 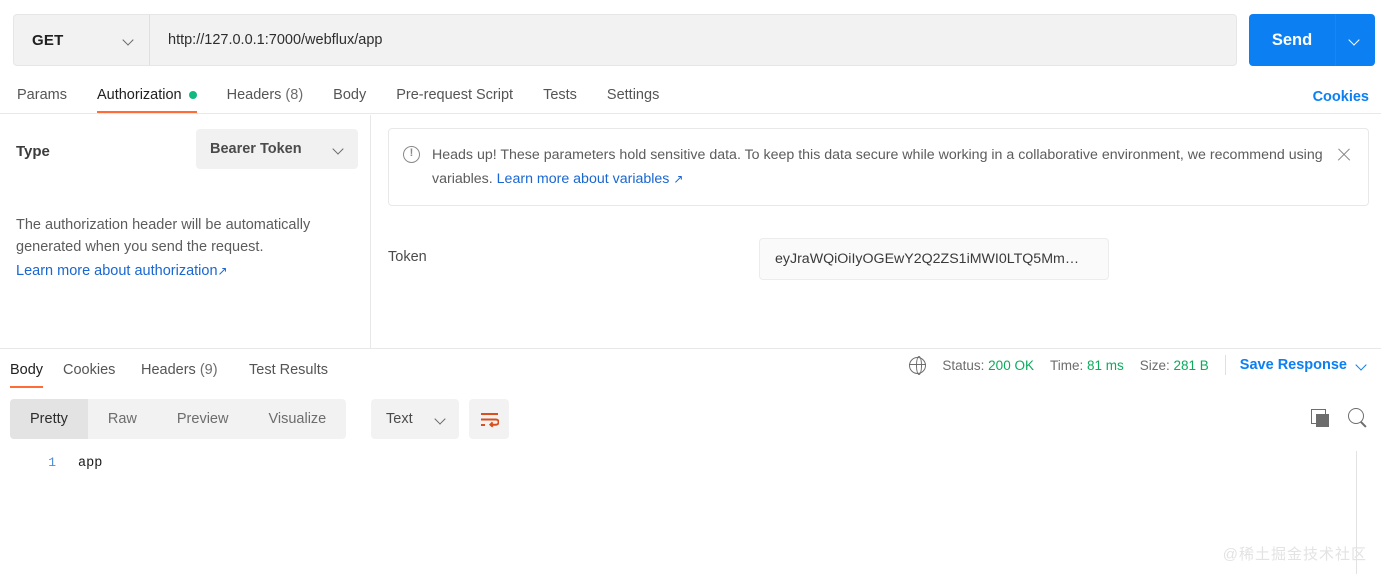 I want to click on size-value: 281 B, so click(x=1191, y=365).